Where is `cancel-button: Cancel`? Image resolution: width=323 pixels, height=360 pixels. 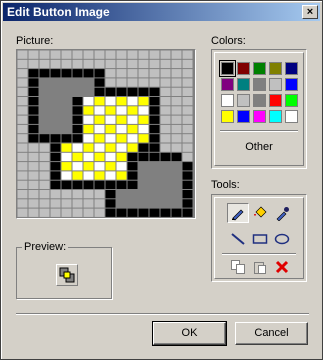 cancel-button: Cancel is located at coordinates (271, 333).